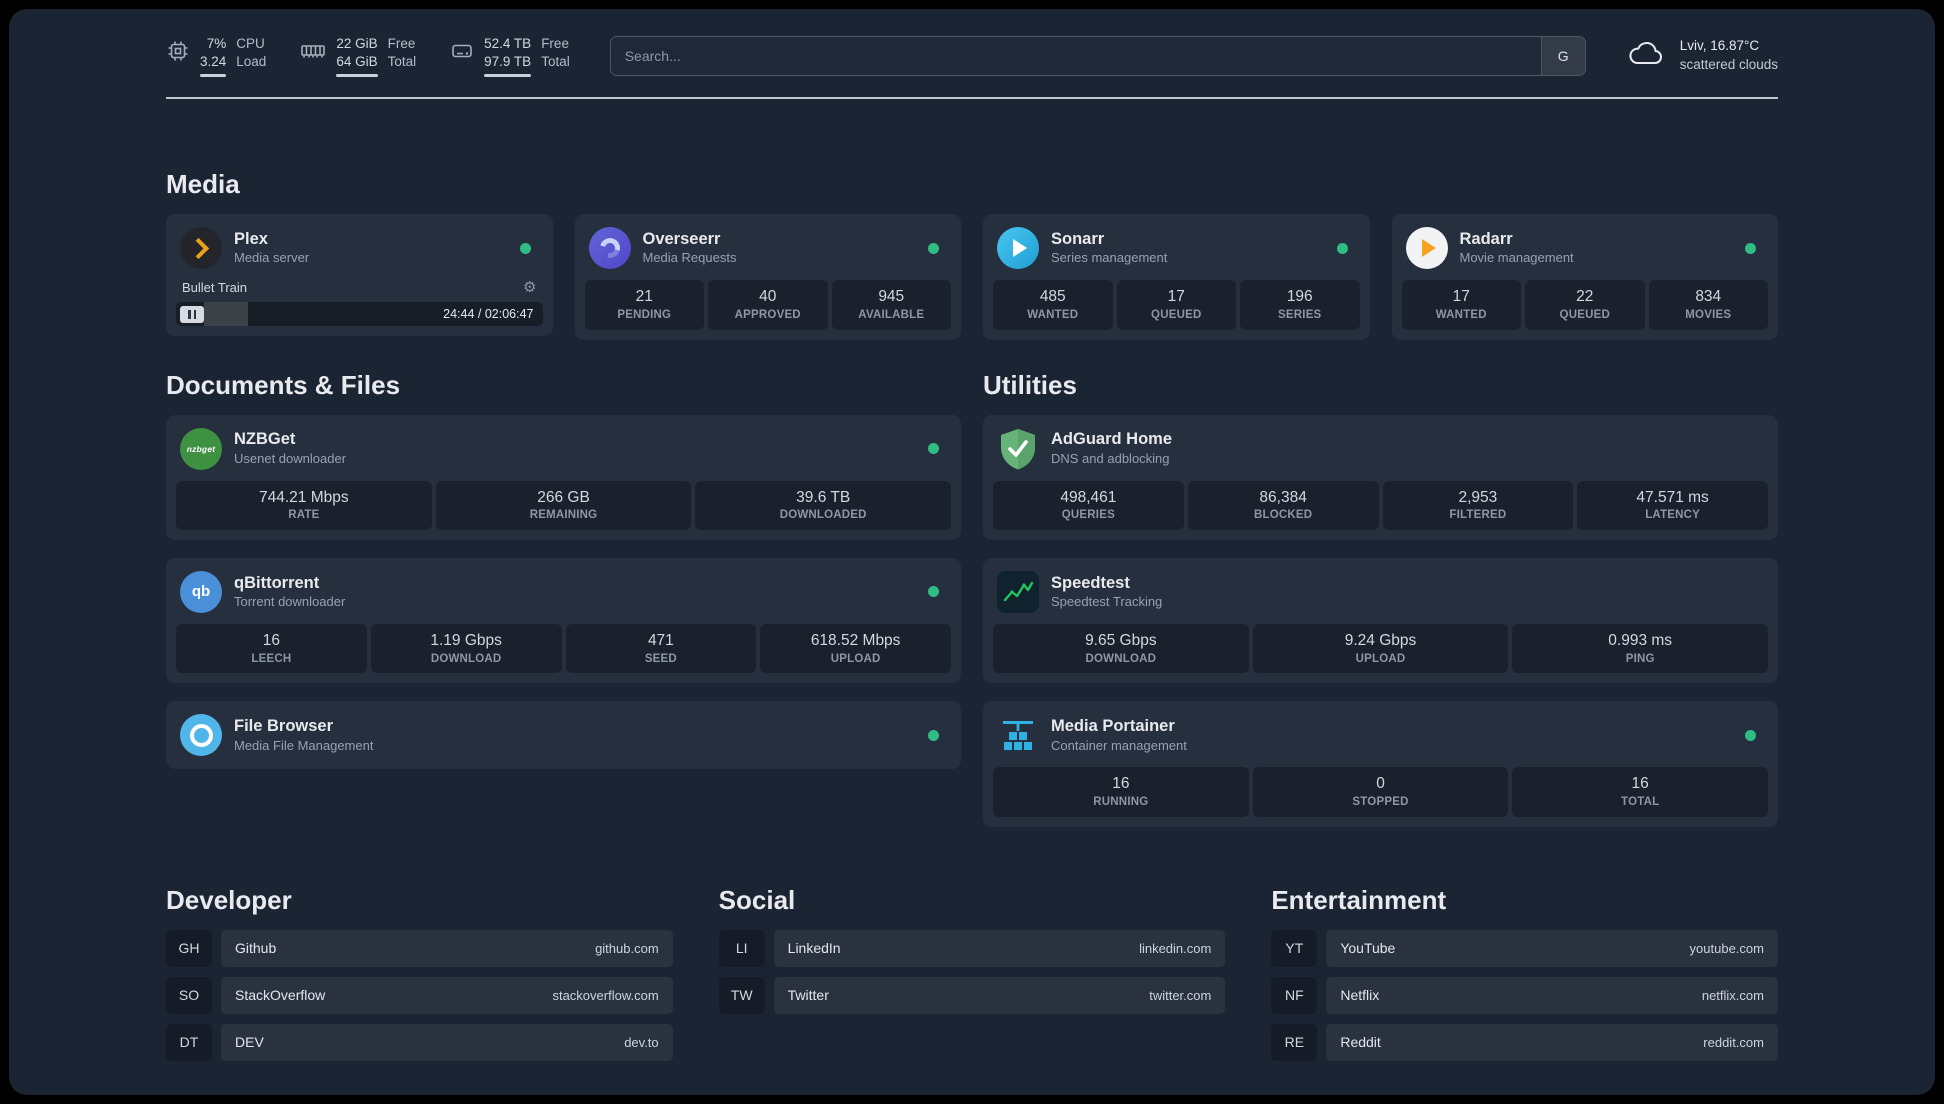  Describe the element at coordinates (1112, 439) in the screenshot. I see `app-name: AdGuard Home` at that location.